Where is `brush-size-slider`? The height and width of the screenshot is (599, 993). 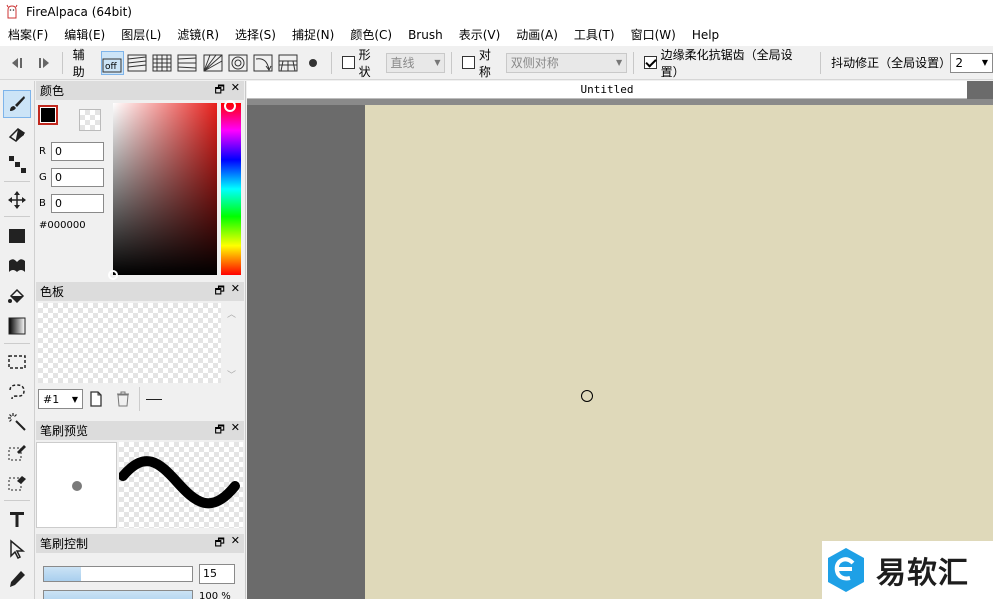 brush-size-slider is located at coordinates (118, 574).